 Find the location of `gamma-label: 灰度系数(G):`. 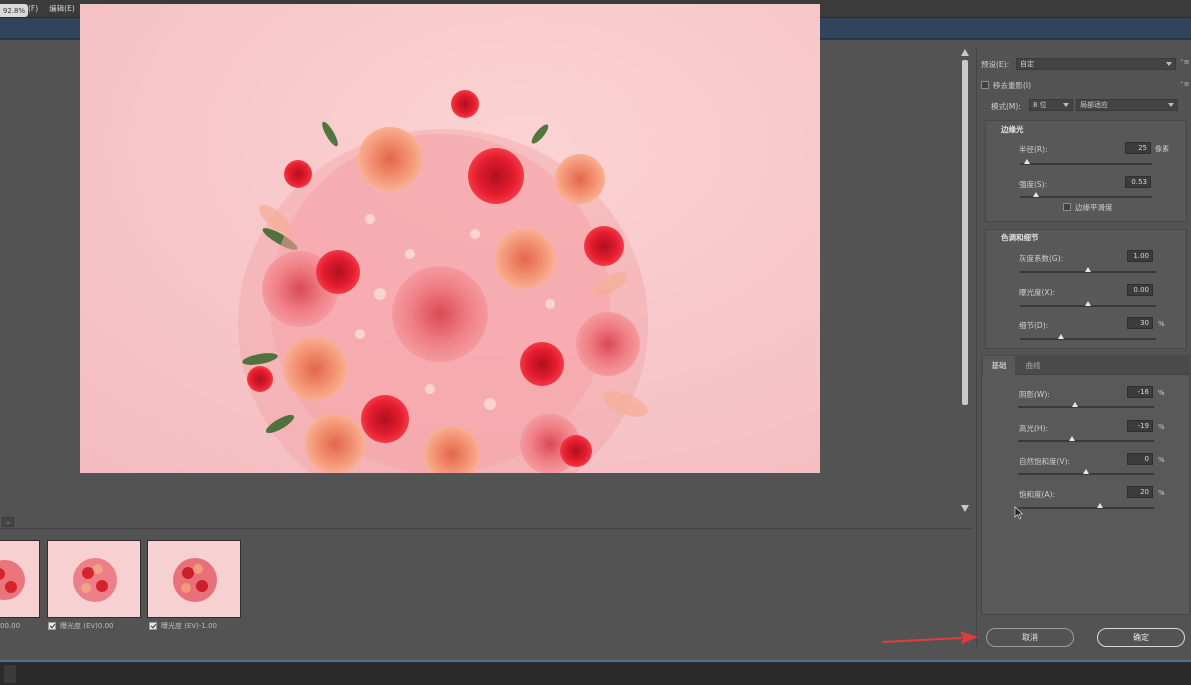

gamma-label: 灰度系数(G): is located at coordinates (1041, 258).